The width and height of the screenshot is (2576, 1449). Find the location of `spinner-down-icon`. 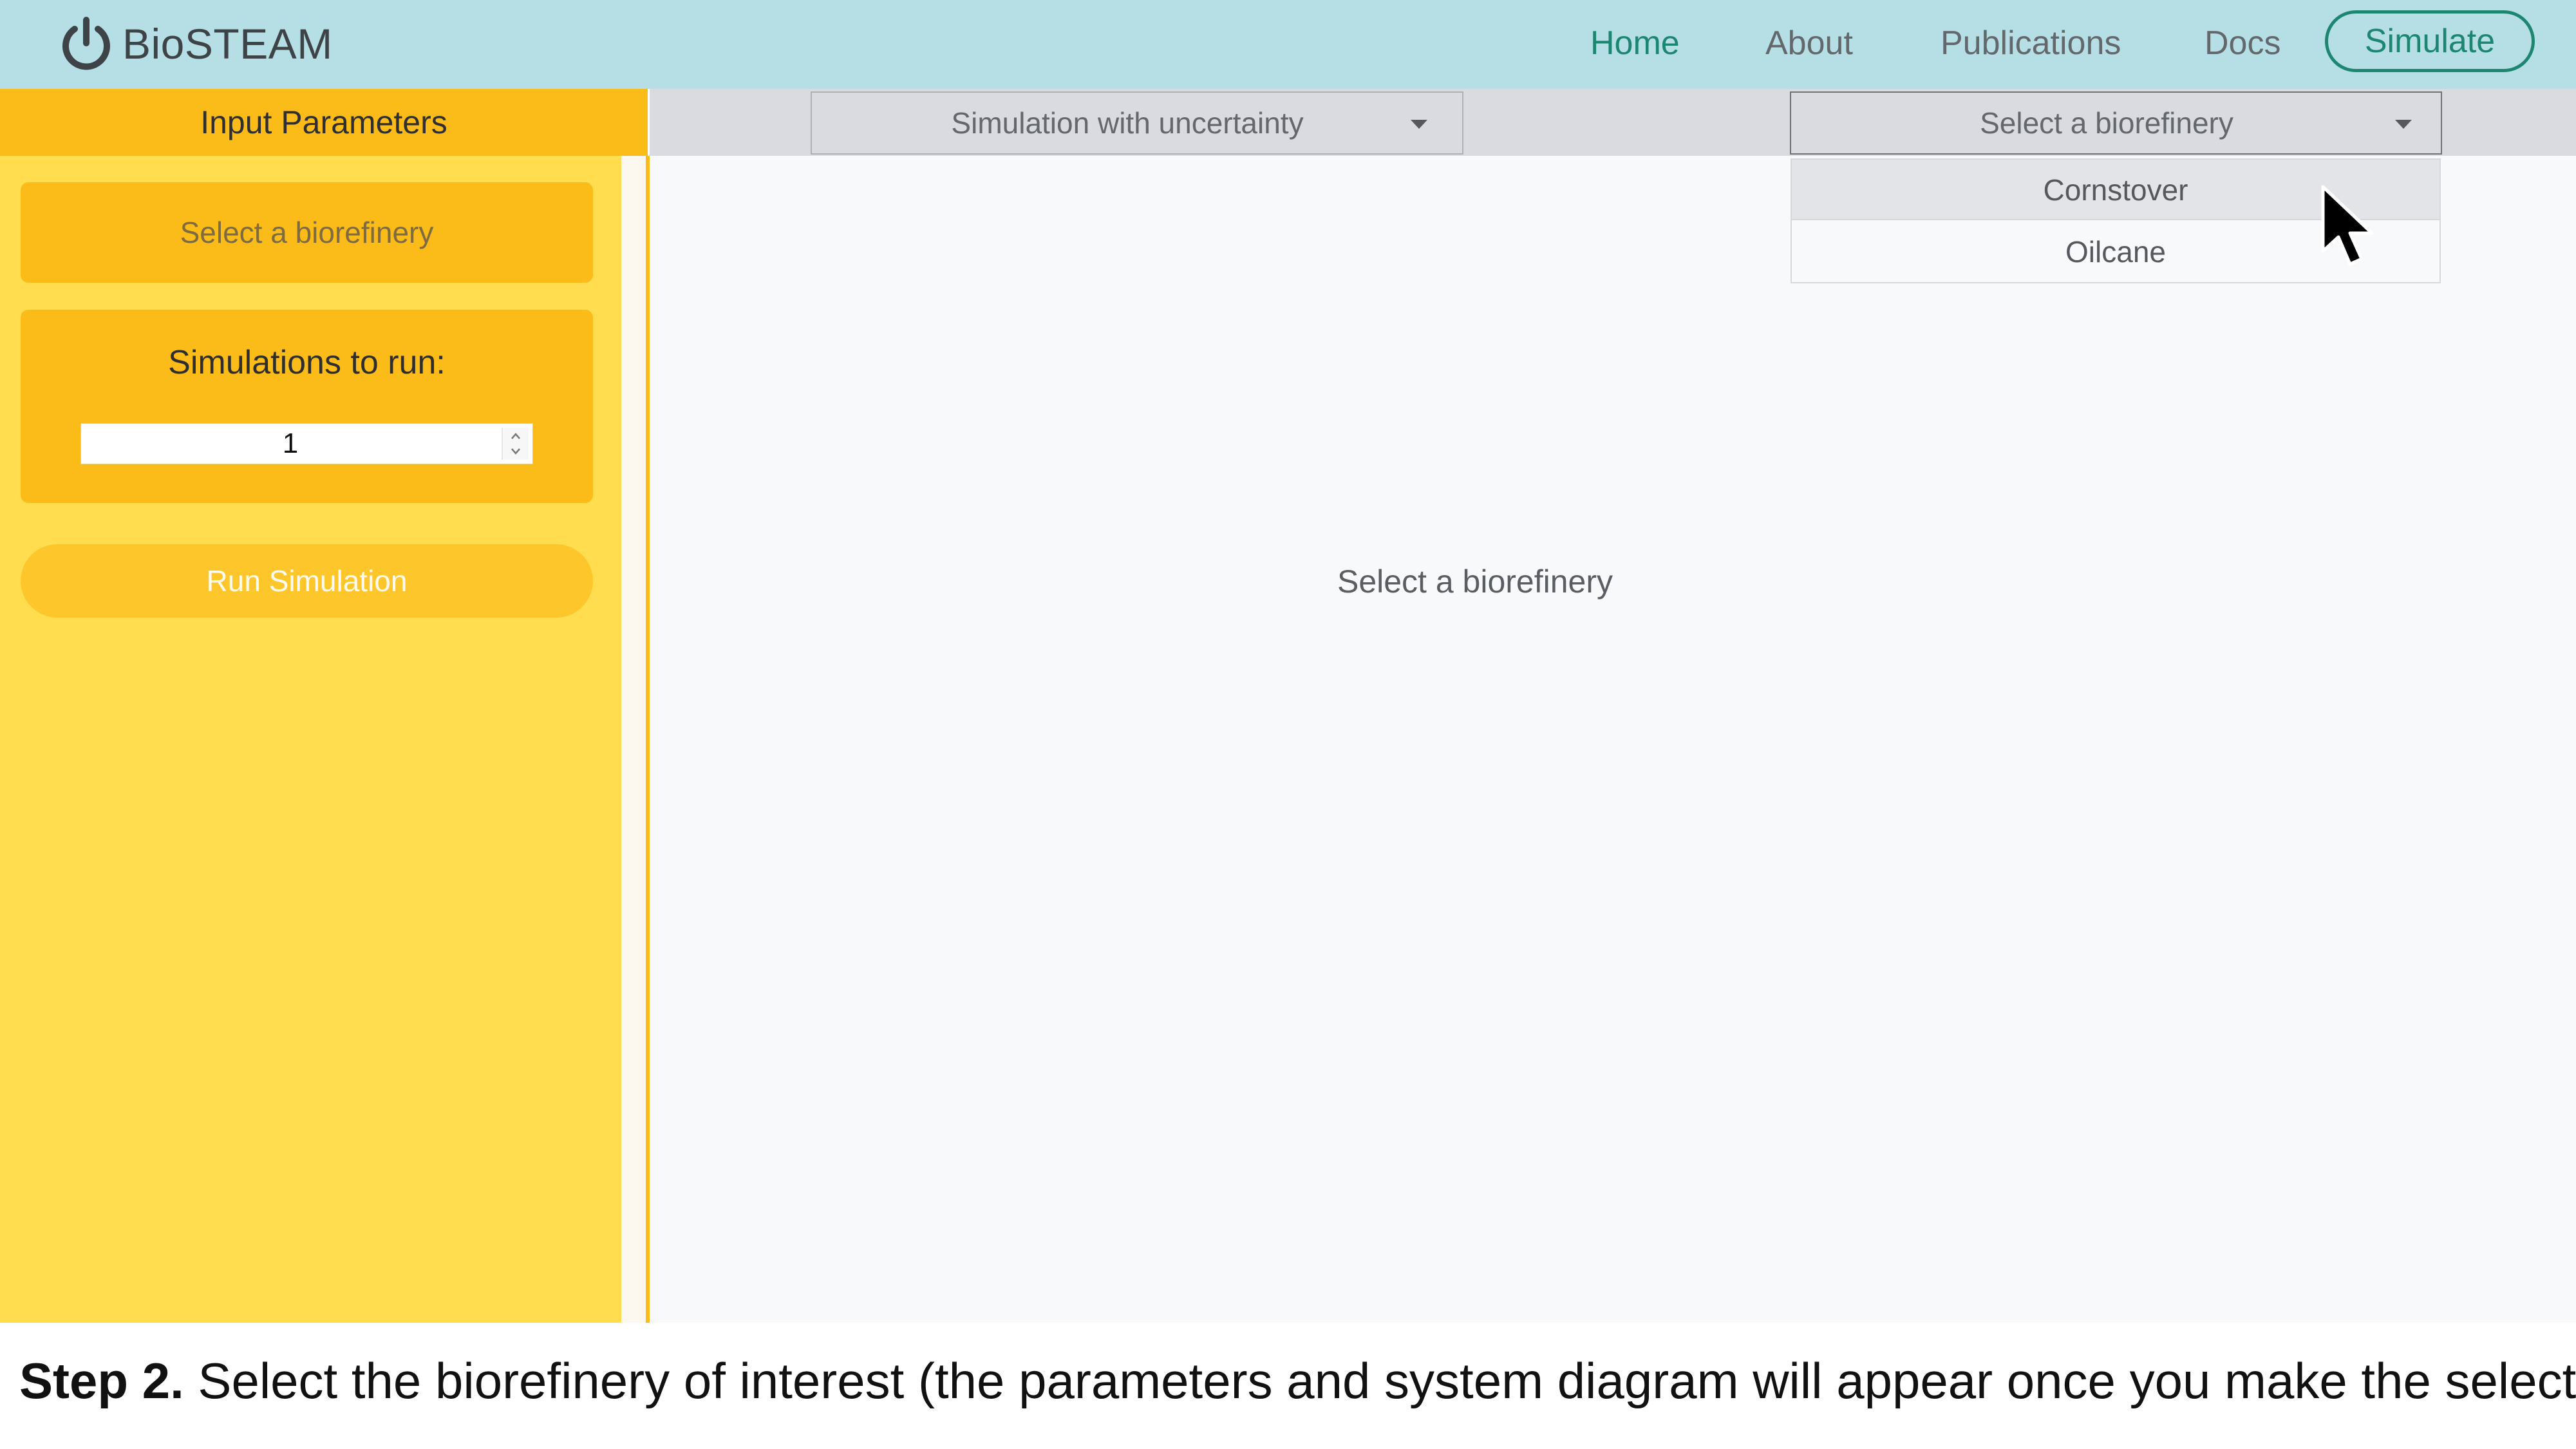

spinner-down-icon is located at coordinates (516, 452).